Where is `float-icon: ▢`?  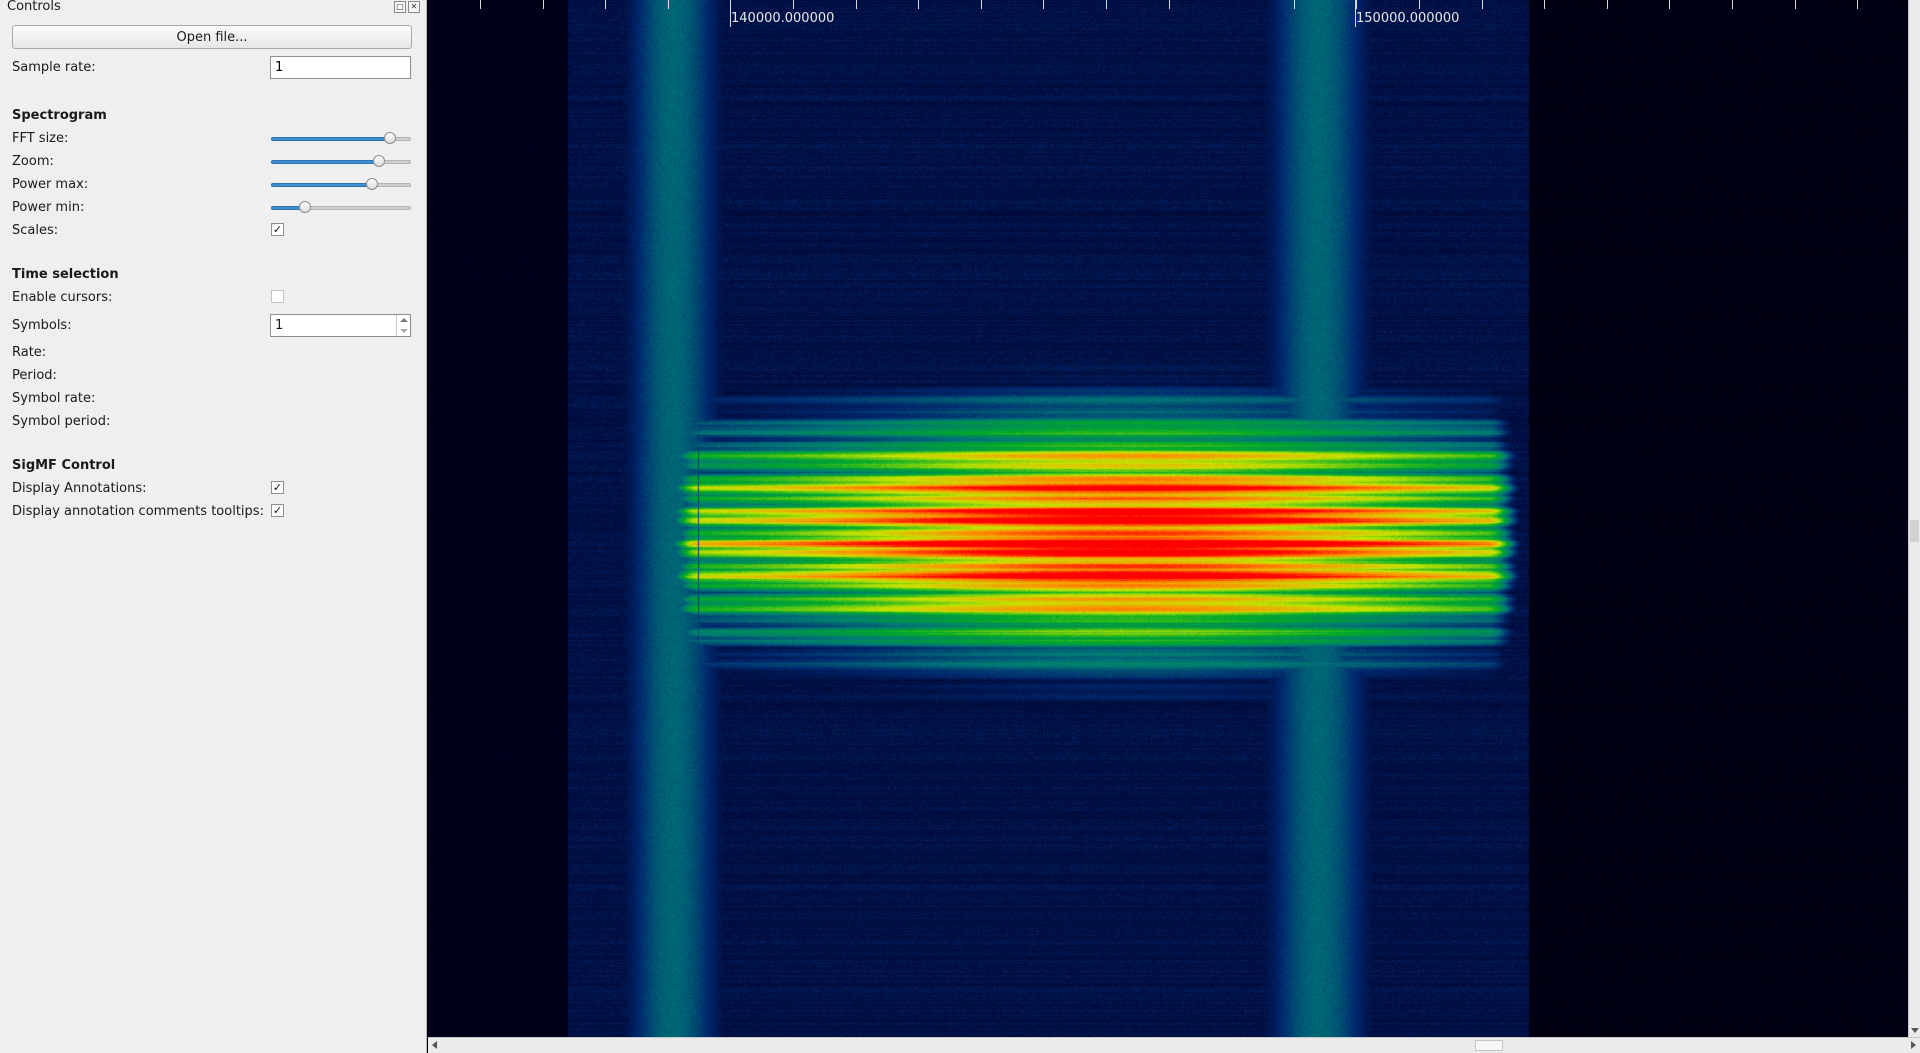 float-icon: ▢ is located at coordinates (400, 7).